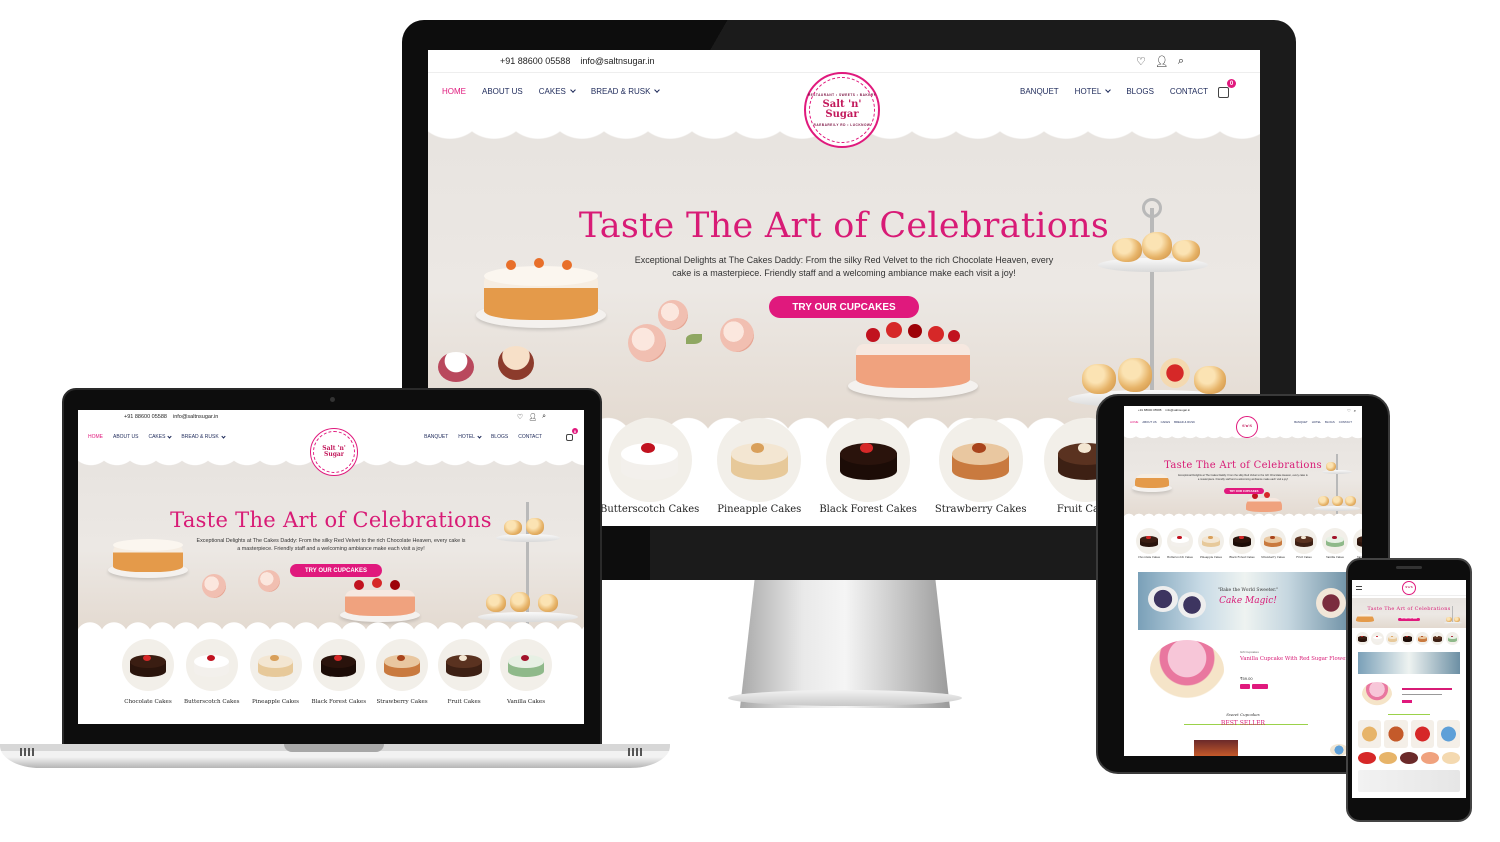 The height and width of the screenshot is (842, 1500). I want to click on site-logo: Salt 'n' Sugar, so click(334, 452).